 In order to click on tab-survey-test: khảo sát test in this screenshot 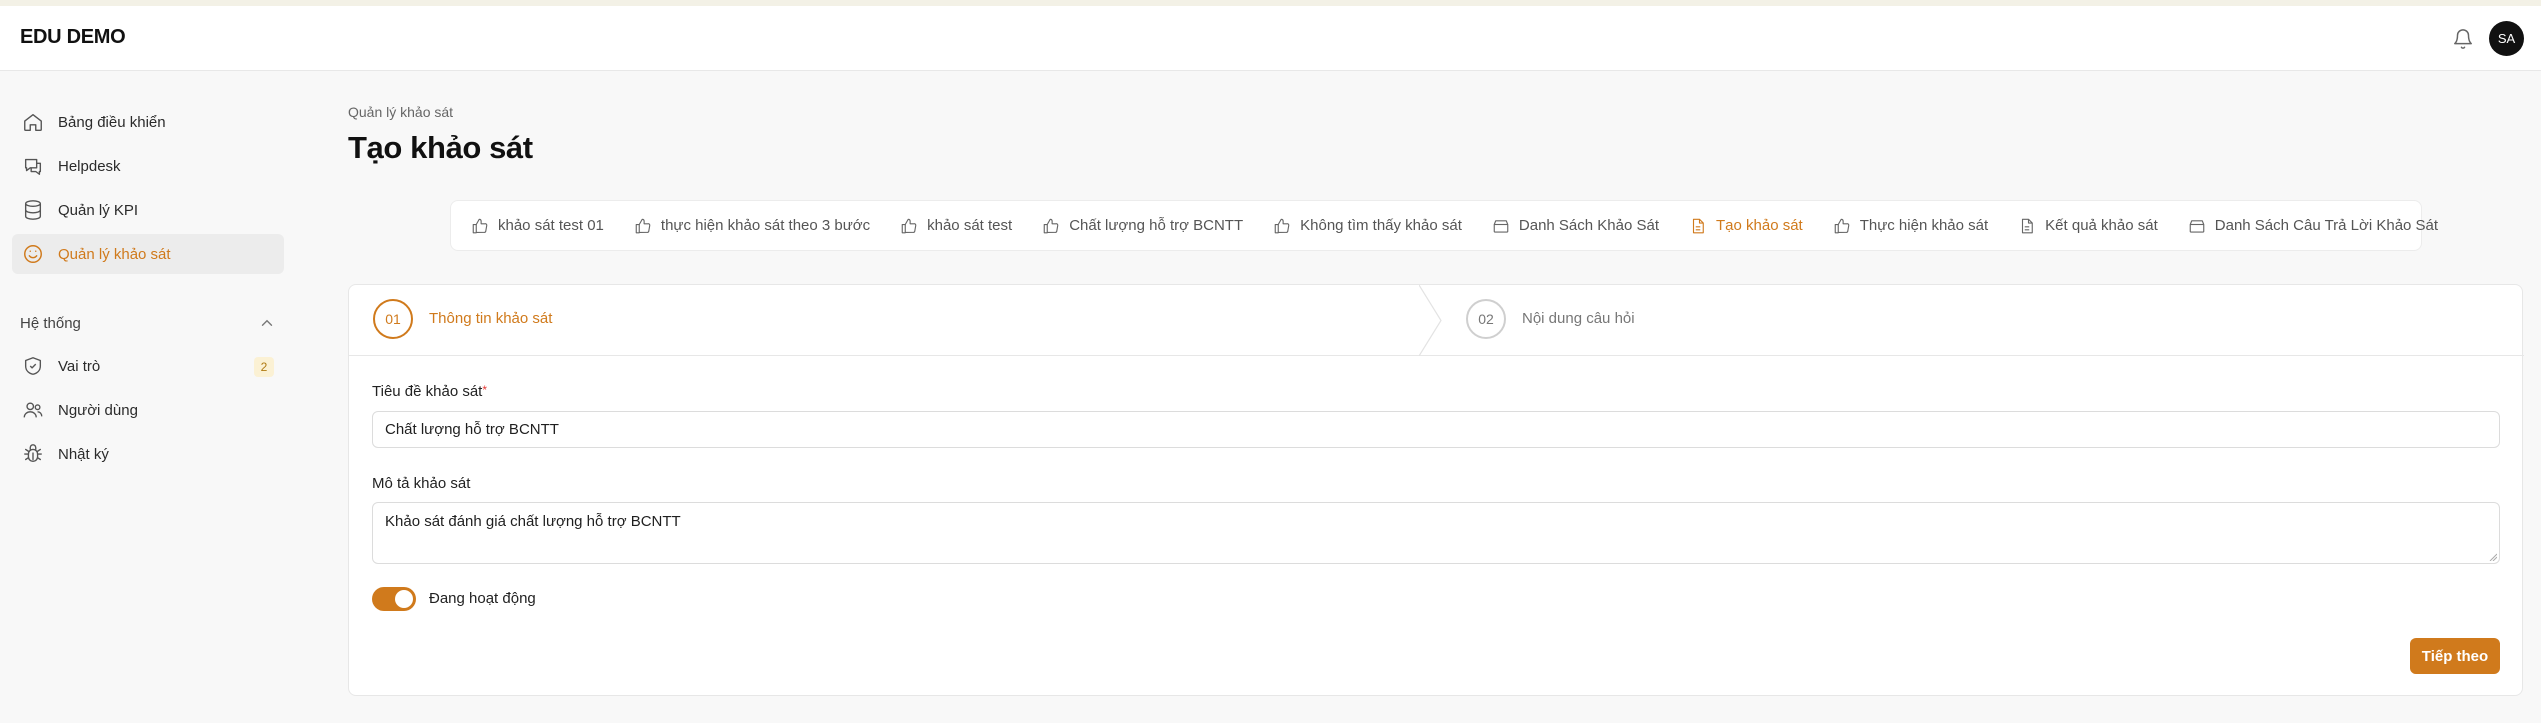, I will do `click(956, 226)`.